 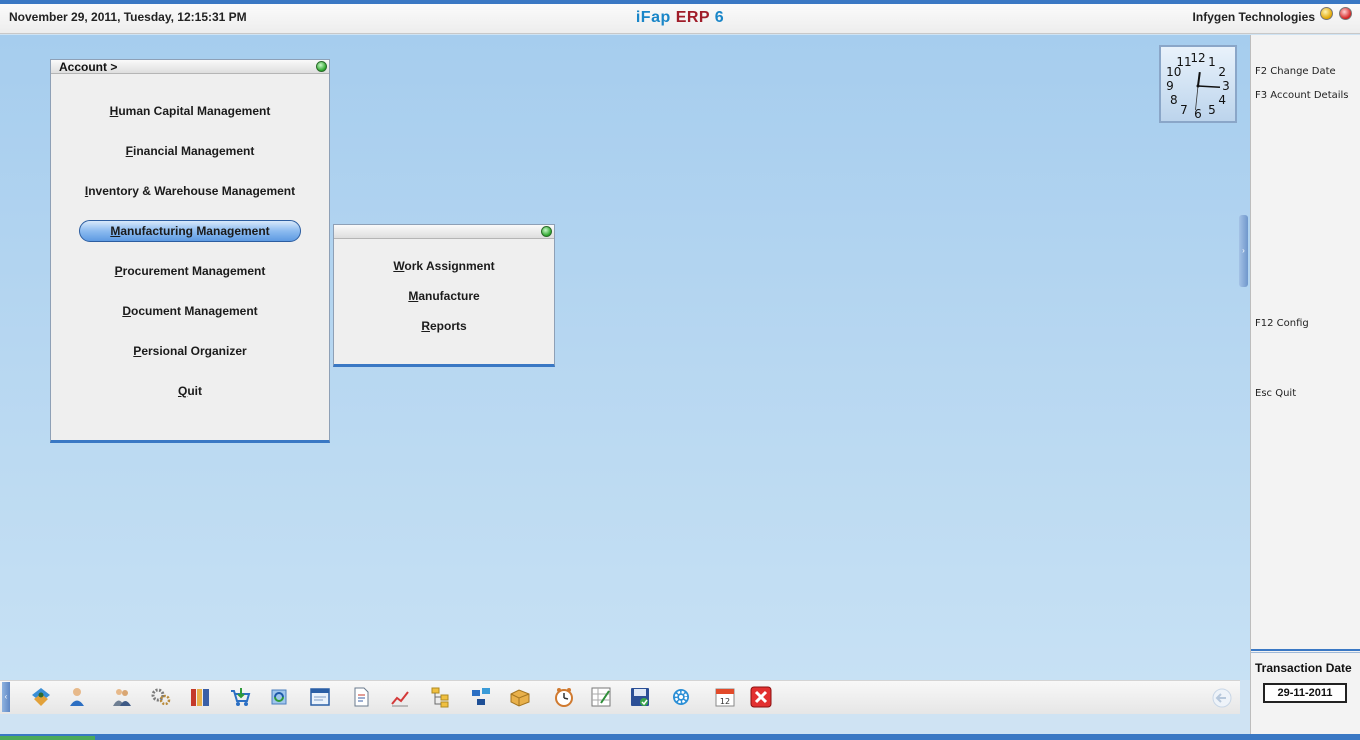 What do you see at coordinates (190, 272) in the screenshot?
I see `menu-item-procurement: Procurement Management` at bounding box center [190, 272].